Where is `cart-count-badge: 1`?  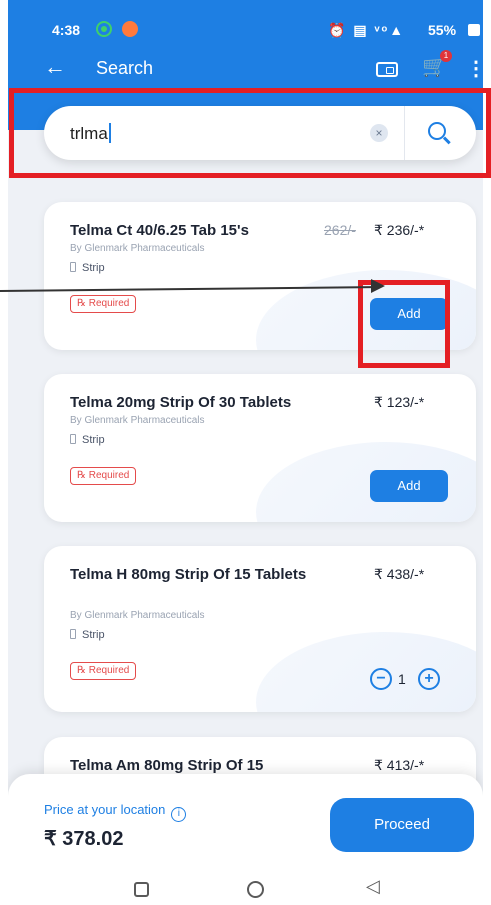 cart-count-badge: 1 is located at coordinates (446, 56).